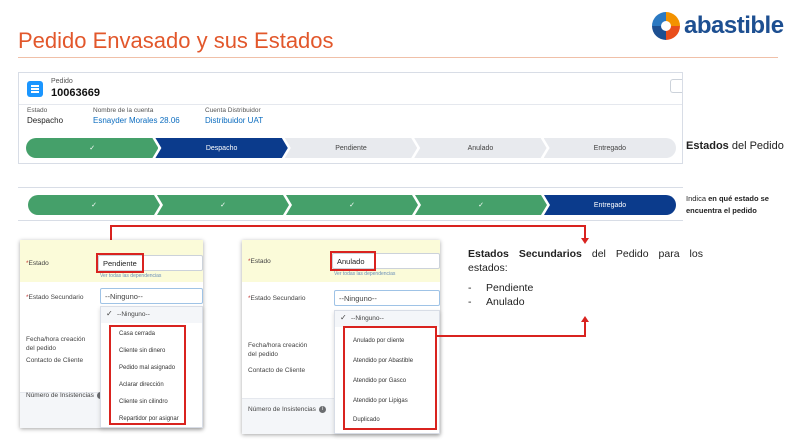  I want to click on field-distribuidor-label: Cuenta Distribuidor, so click(233, 110).